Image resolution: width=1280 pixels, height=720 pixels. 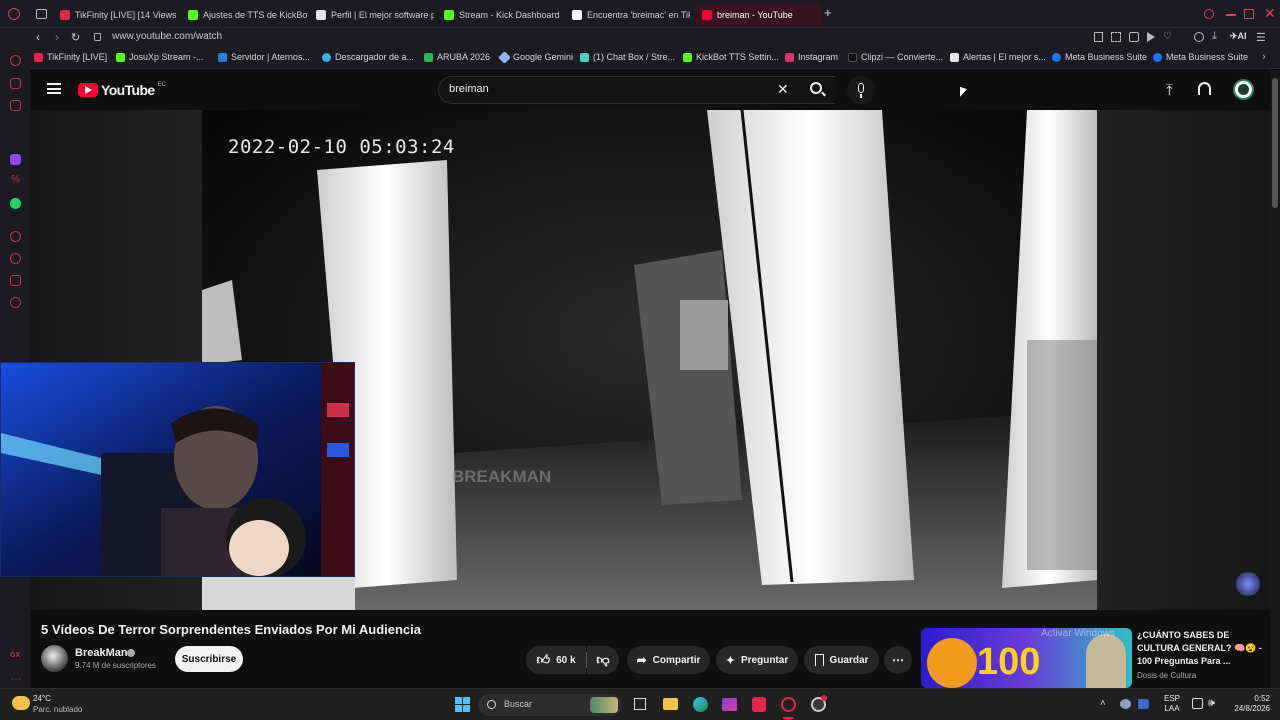 I want to click on maximize-icon, so click(x=1249, y=14).